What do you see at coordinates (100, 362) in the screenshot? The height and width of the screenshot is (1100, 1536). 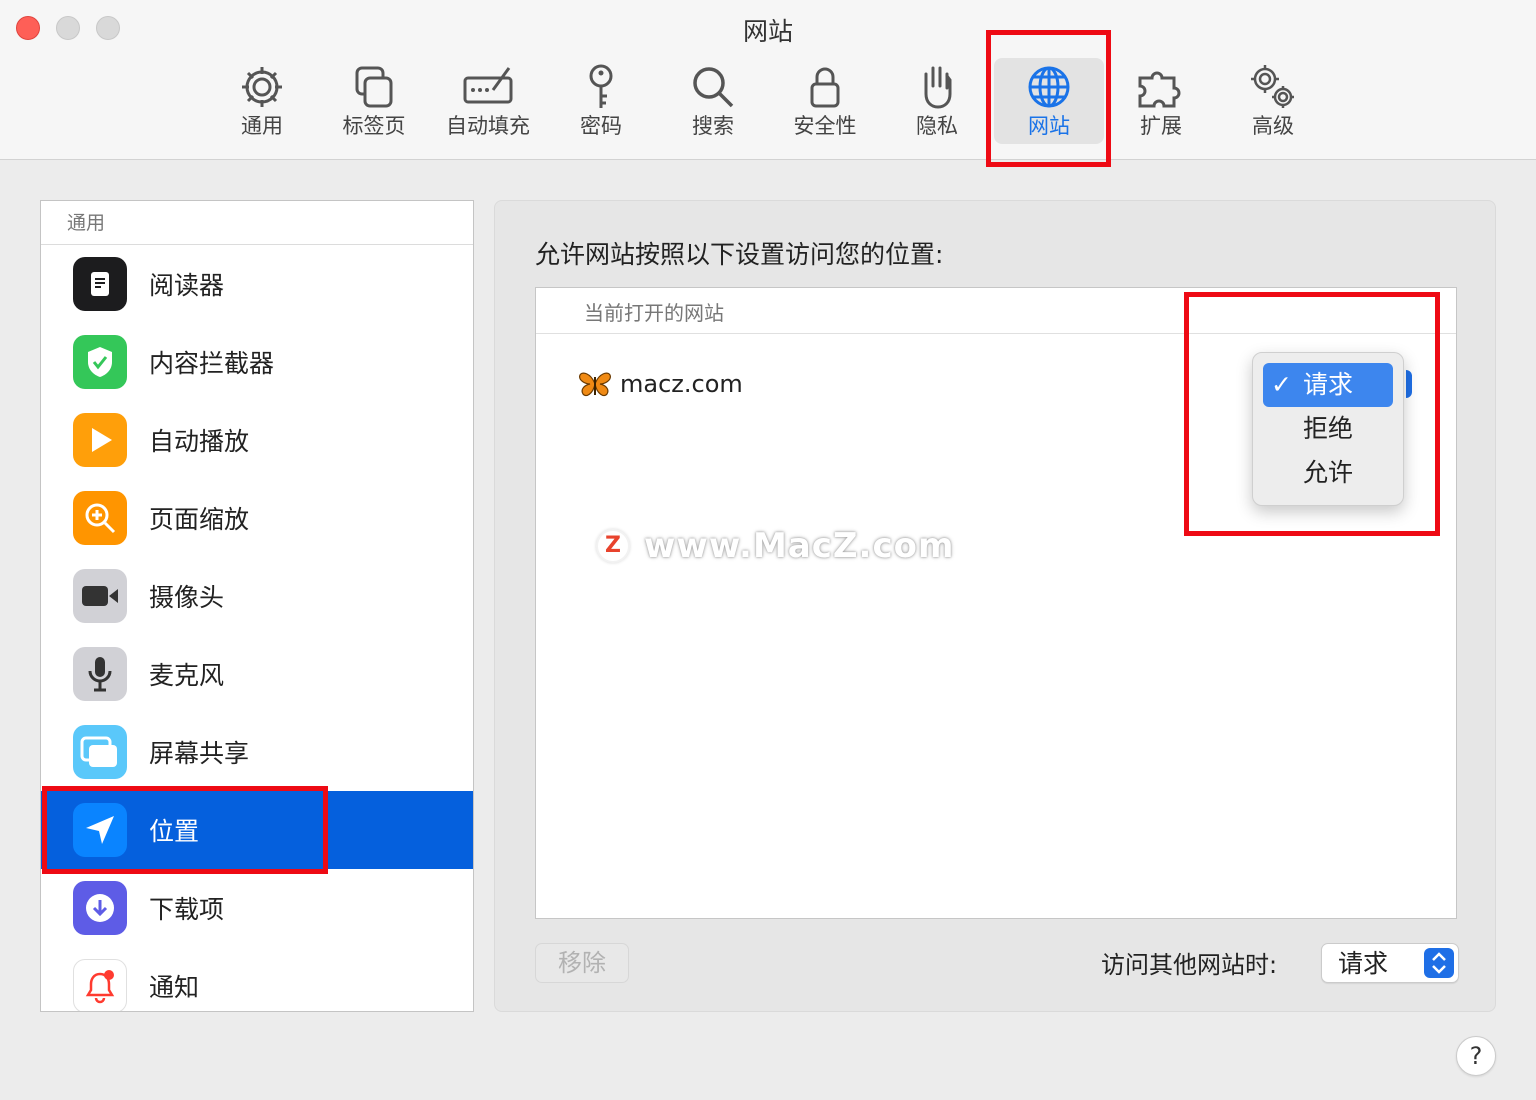 I see `shield-check-icon` at bounding box center [100, 362].